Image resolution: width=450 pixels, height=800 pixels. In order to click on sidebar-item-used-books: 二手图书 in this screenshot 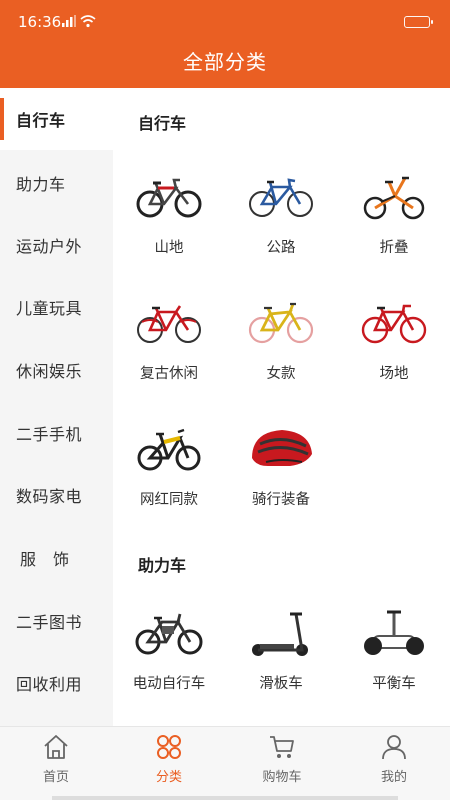, I will do `click(56, 621)`.